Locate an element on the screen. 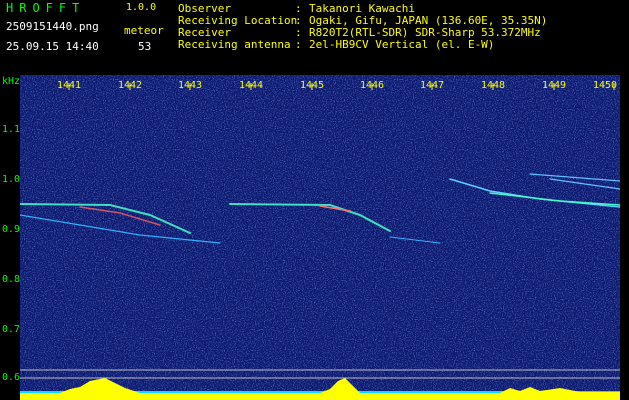 Image resolution: width=629 pixels, height=400 pixels. y-axis-unit: kHz is located at coordinates (11, 81).